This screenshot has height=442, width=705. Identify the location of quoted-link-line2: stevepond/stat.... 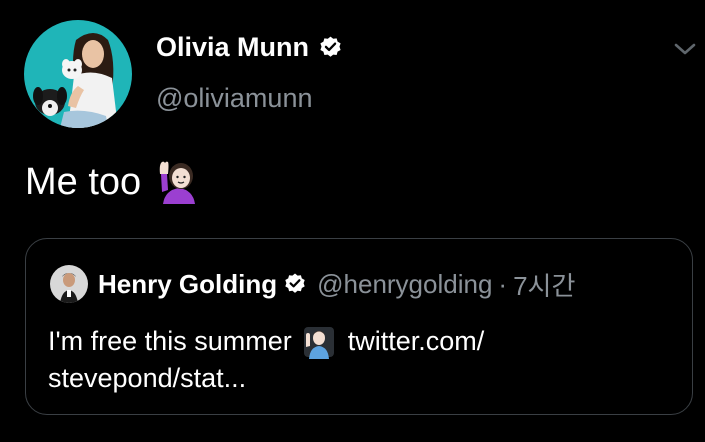
(147, 378).